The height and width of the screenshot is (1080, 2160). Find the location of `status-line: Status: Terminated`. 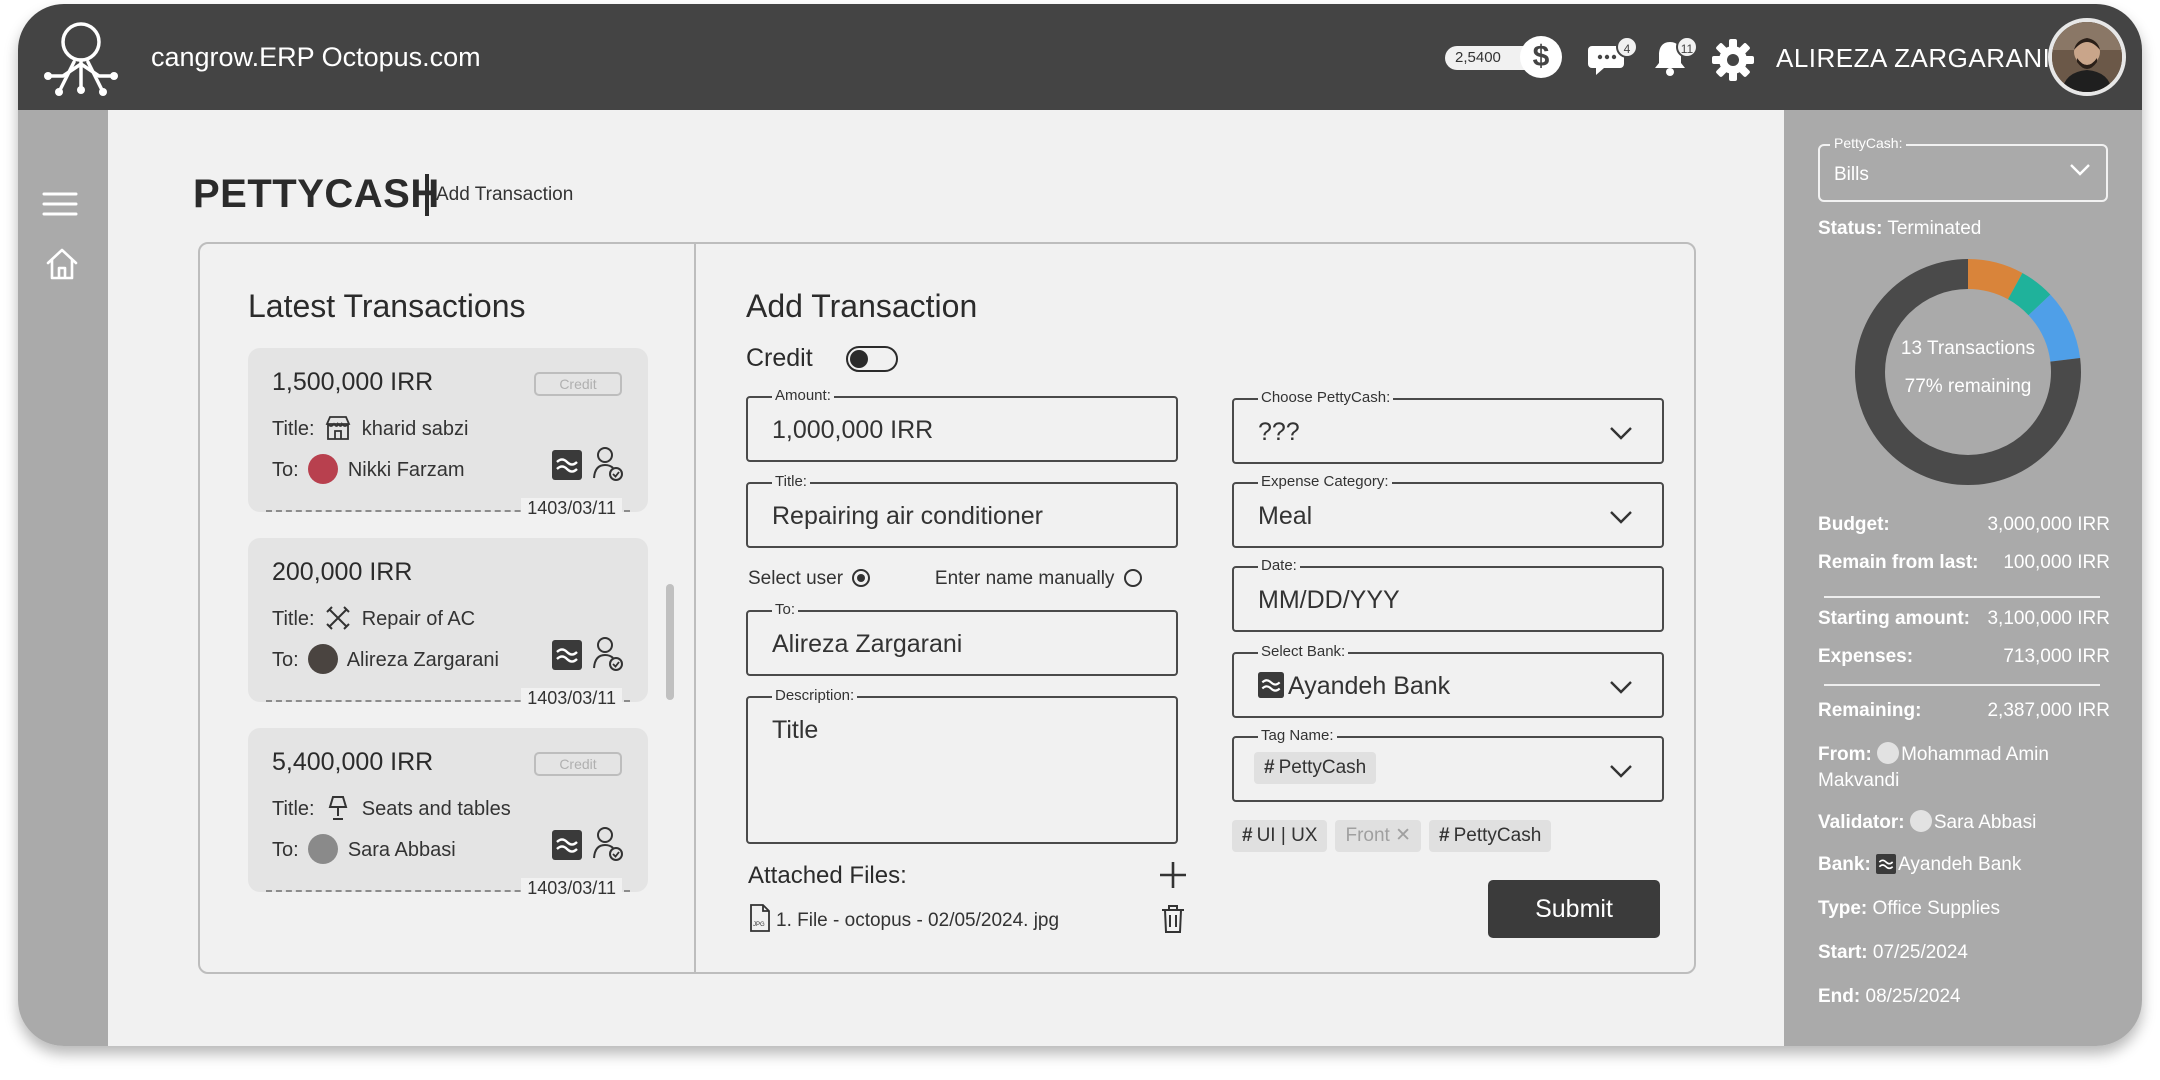

status-line: Status: Terminated is located at coordinates (1899, 229).